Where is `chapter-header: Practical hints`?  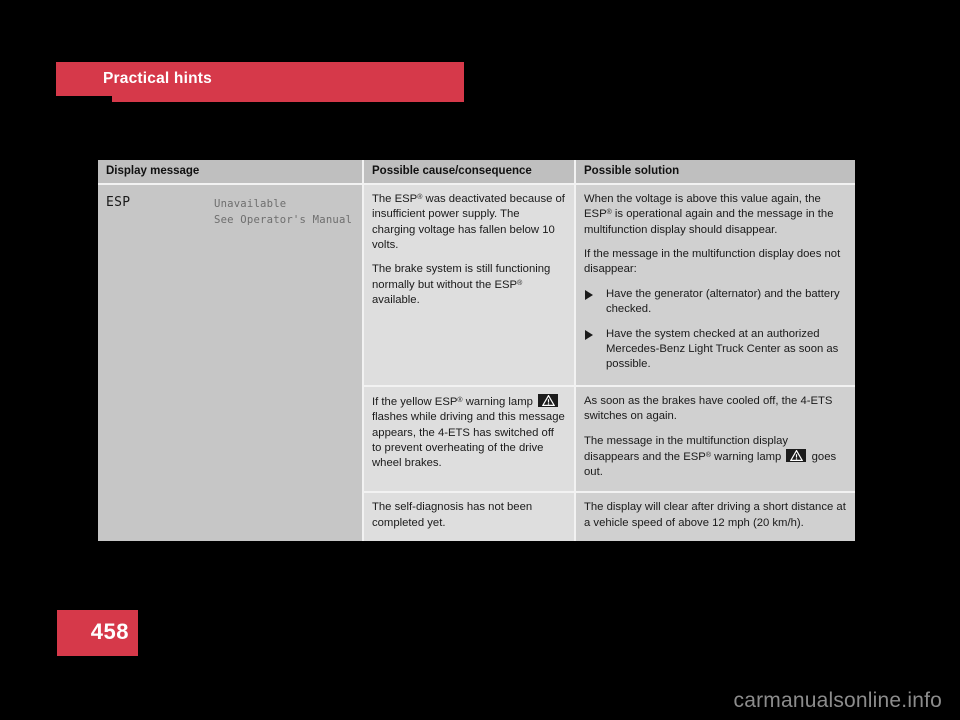 chapter-header: Practical hints is located at coordinates (260, 82).